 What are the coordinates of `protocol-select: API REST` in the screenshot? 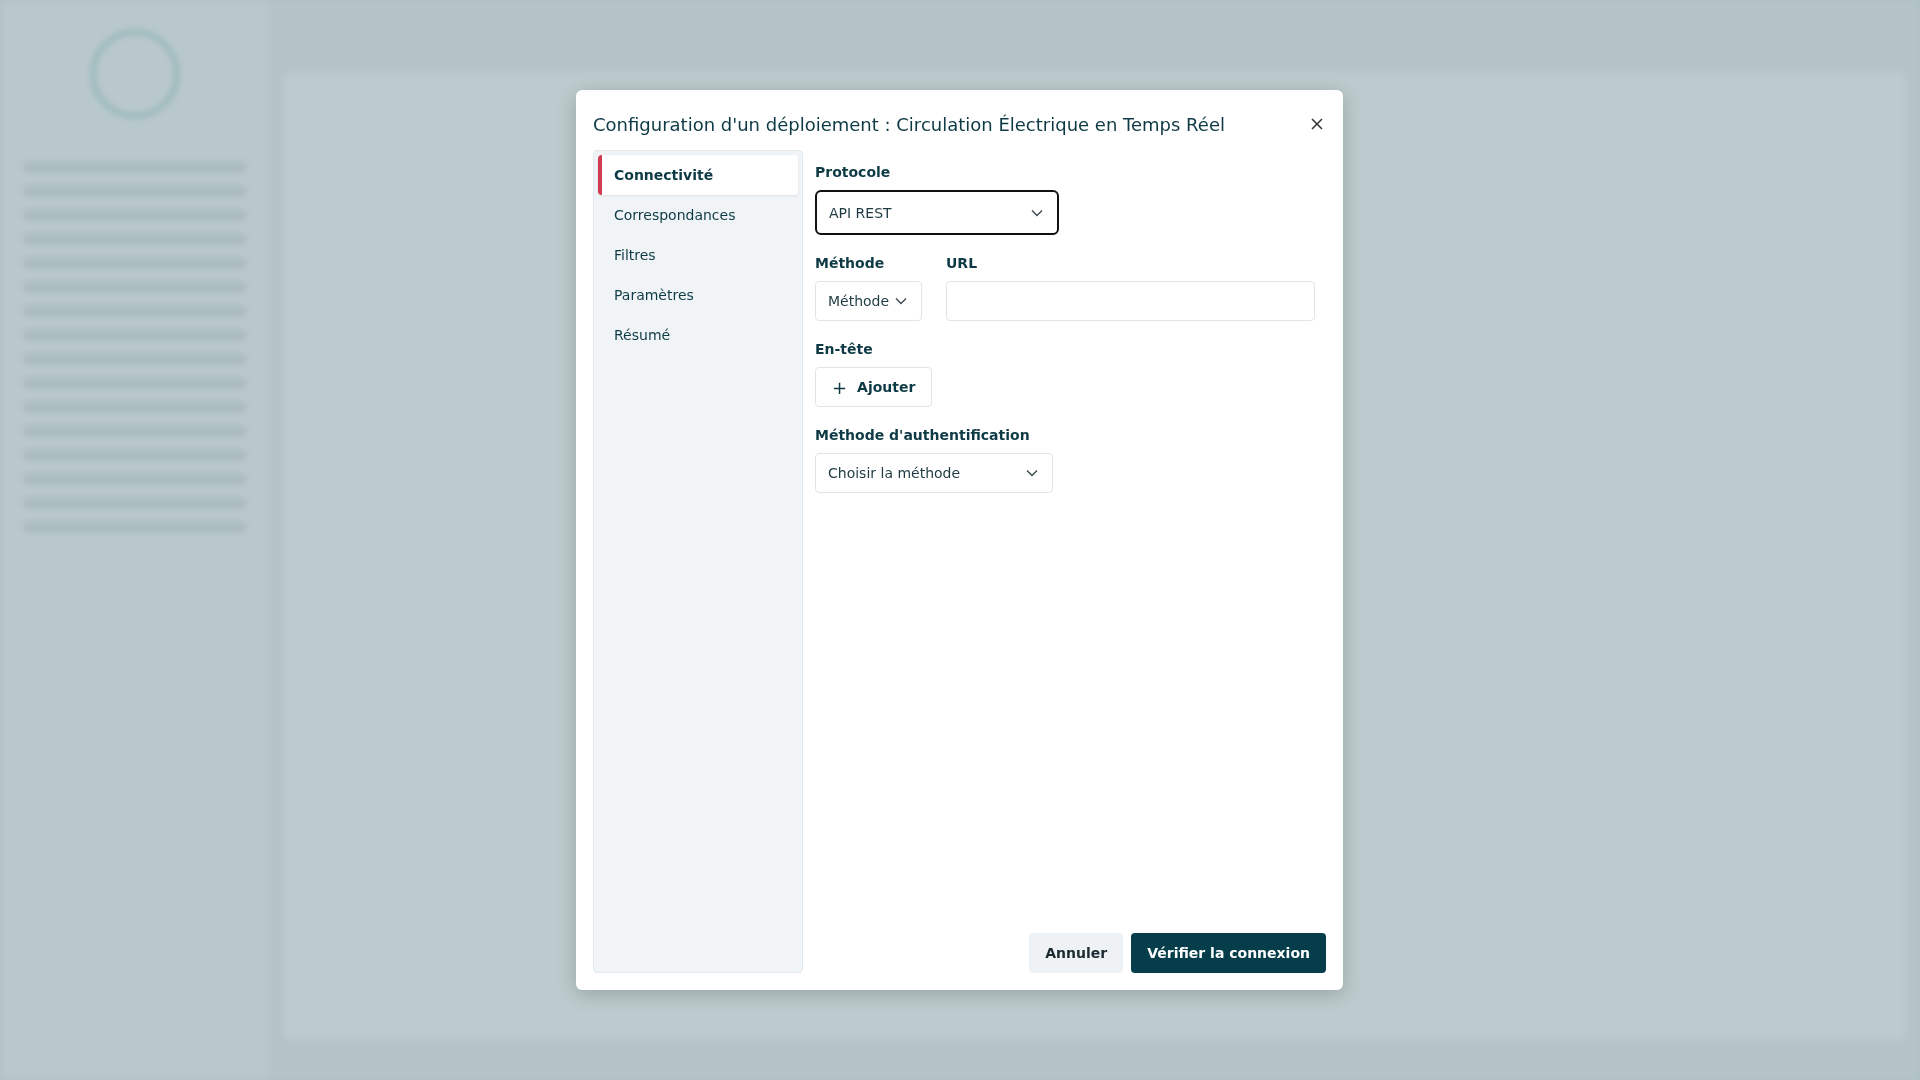 It's located at (937, 212).